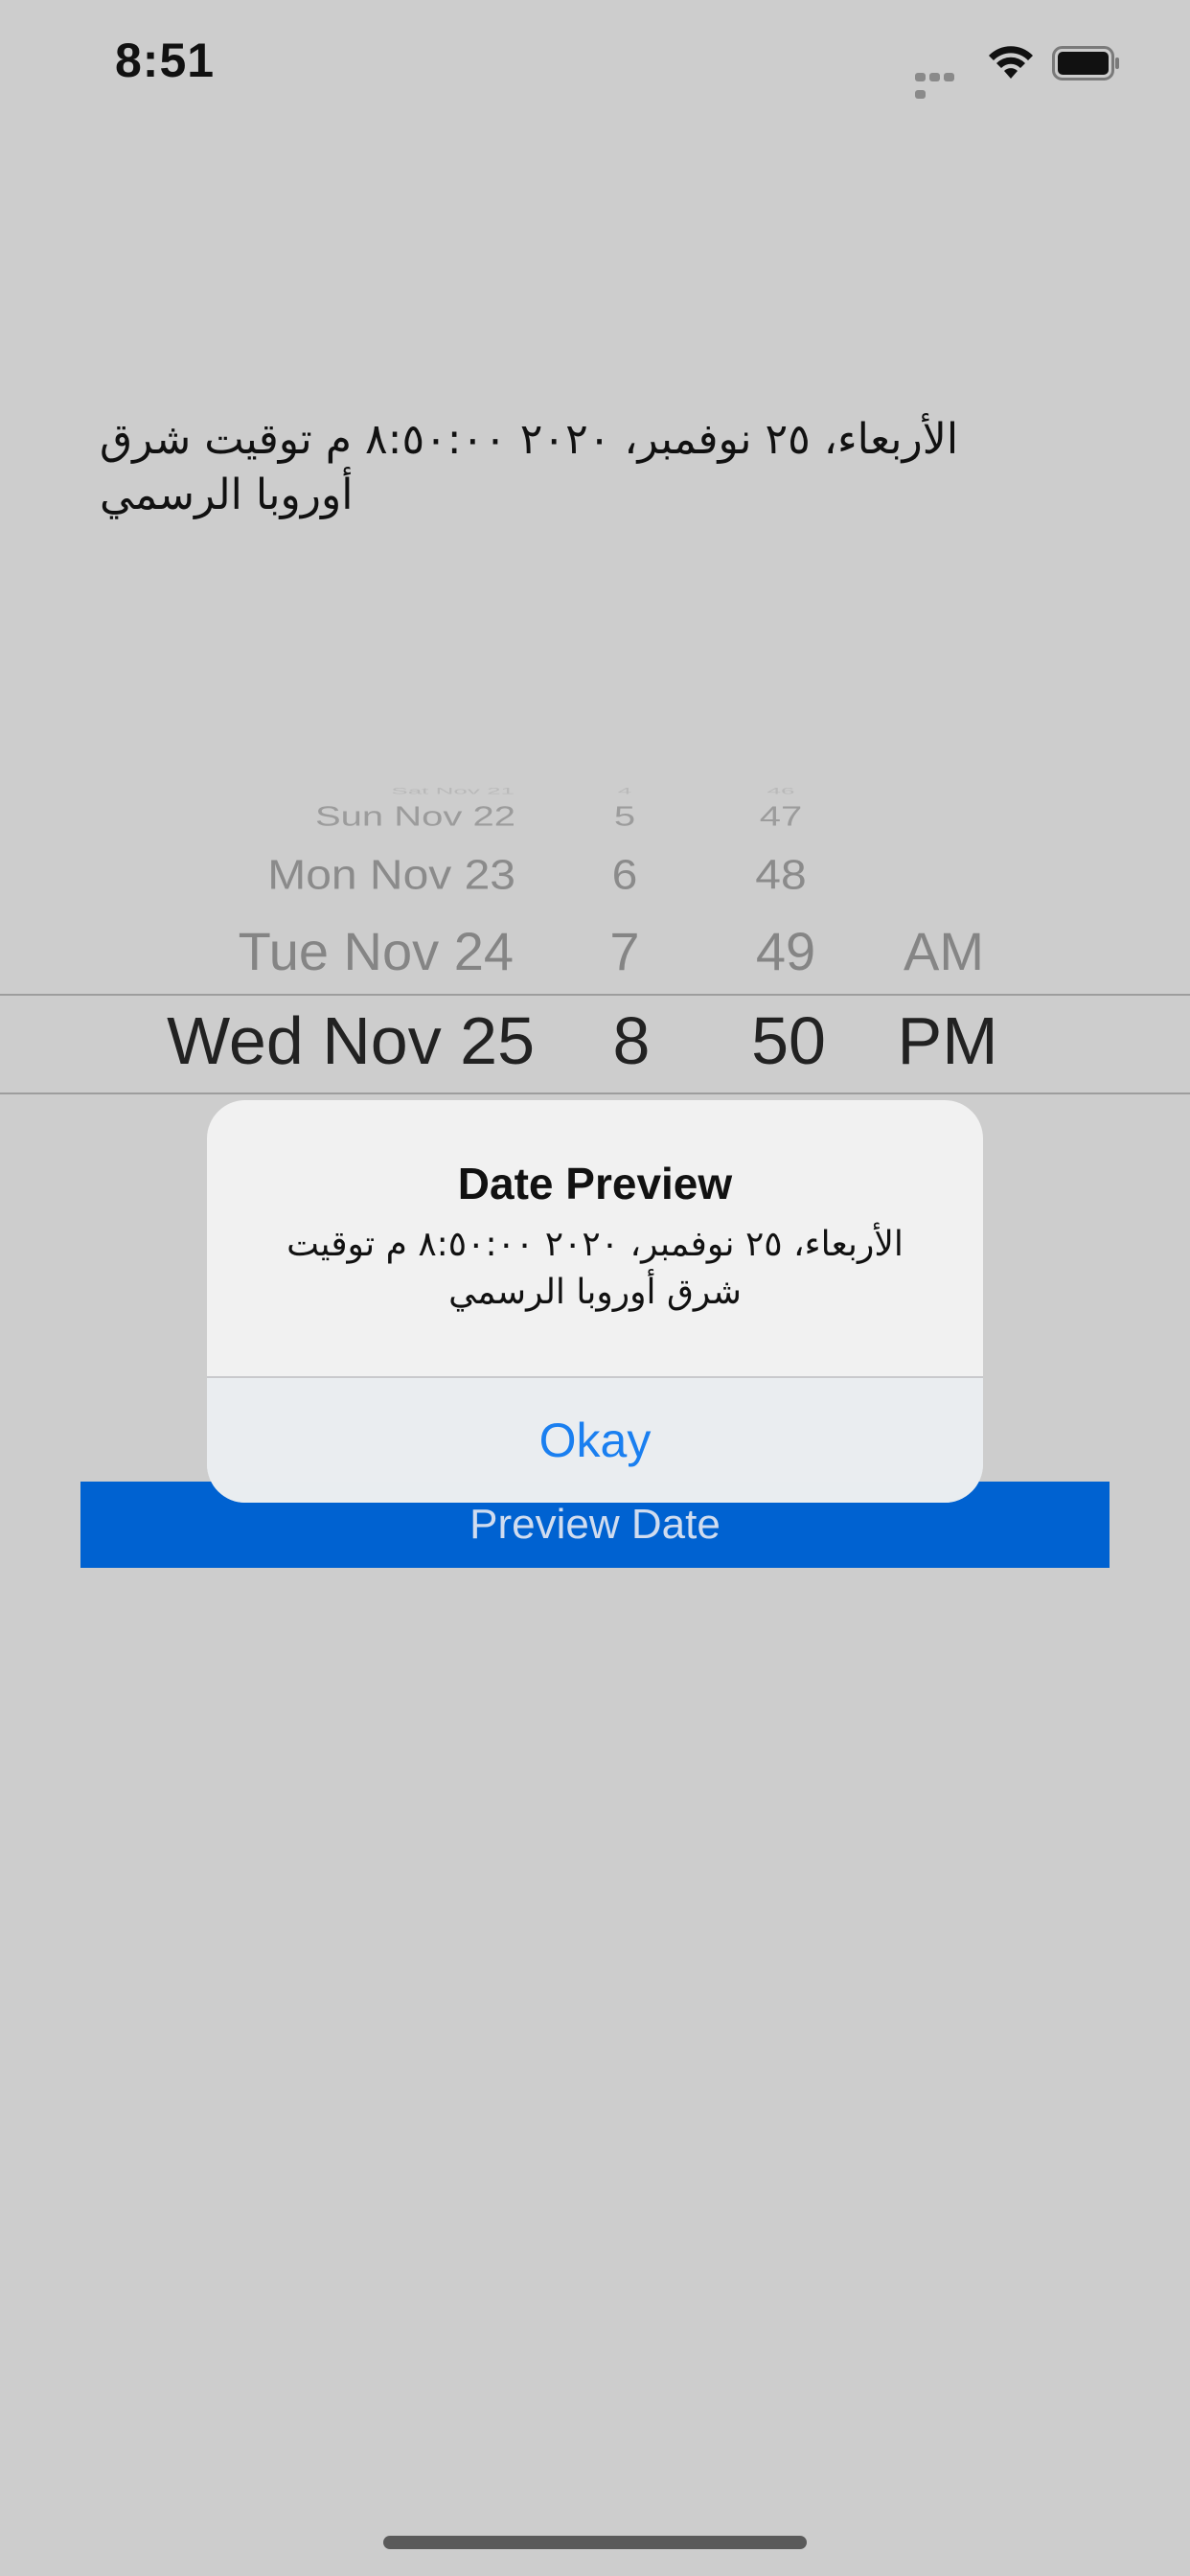  I want to click on cellular-signal-icon, so click(943, 84).